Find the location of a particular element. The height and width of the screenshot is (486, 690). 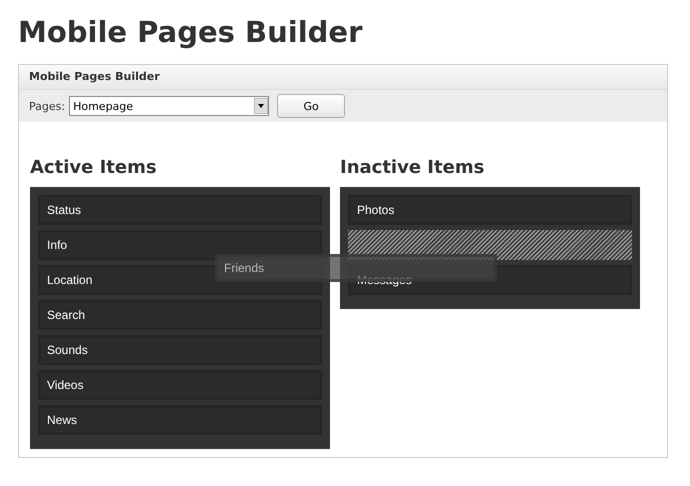

panel-title: Mobile Pages Builder is located at coordinates (343, 77).